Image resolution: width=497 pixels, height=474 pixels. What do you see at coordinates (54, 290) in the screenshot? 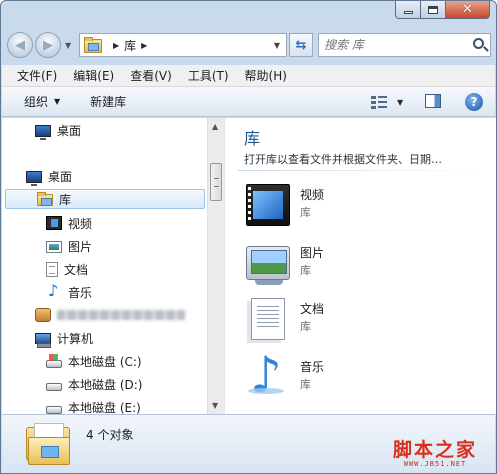
I see `music-icon` at bounding box center [54, 290].